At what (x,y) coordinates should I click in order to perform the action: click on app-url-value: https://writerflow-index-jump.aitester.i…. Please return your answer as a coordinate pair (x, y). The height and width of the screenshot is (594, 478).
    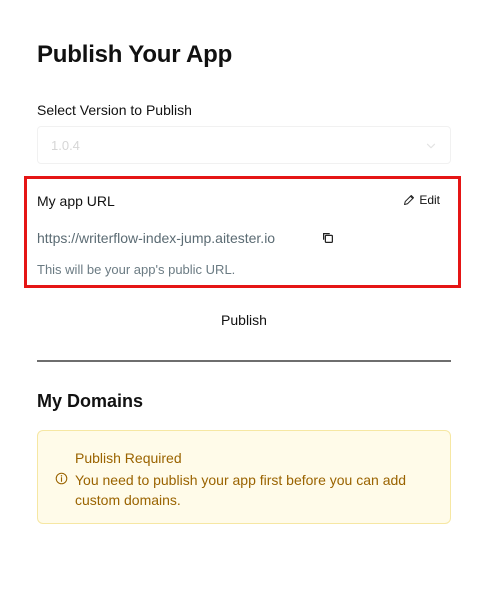
    Looking at the image, I should click on (156, 238).